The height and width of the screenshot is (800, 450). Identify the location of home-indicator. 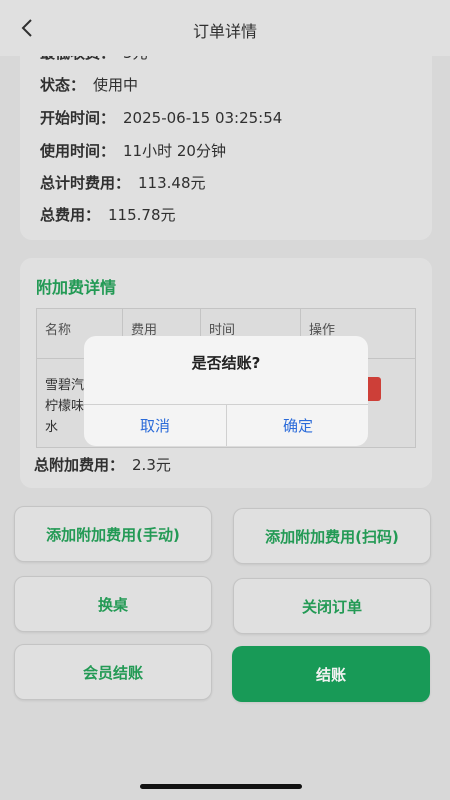
(221, 786).